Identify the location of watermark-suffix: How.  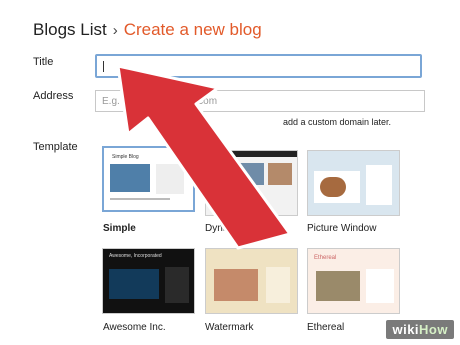
(433, 329).